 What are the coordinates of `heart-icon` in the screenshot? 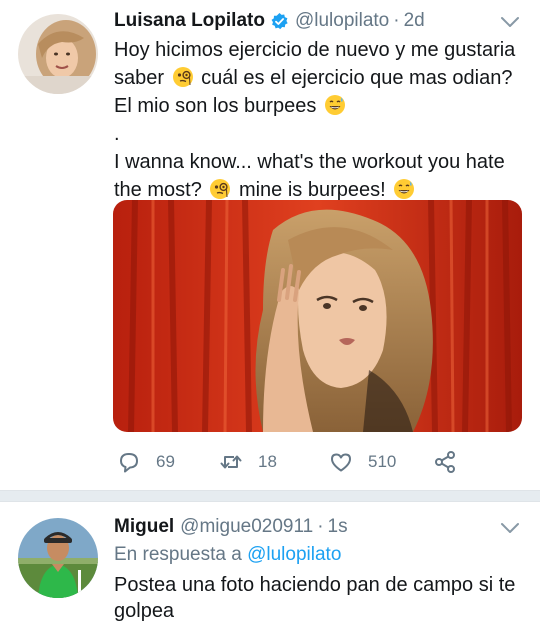 It's located at (341, 462).